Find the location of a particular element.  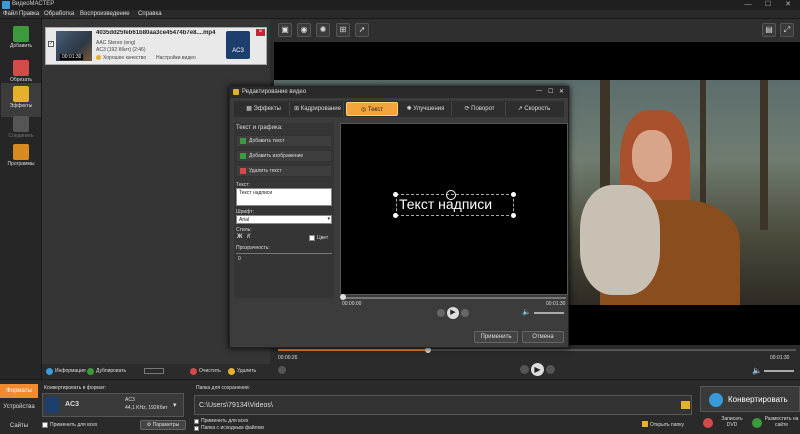

quality-label: Хорошее качество is located at coordinates (124, 58).